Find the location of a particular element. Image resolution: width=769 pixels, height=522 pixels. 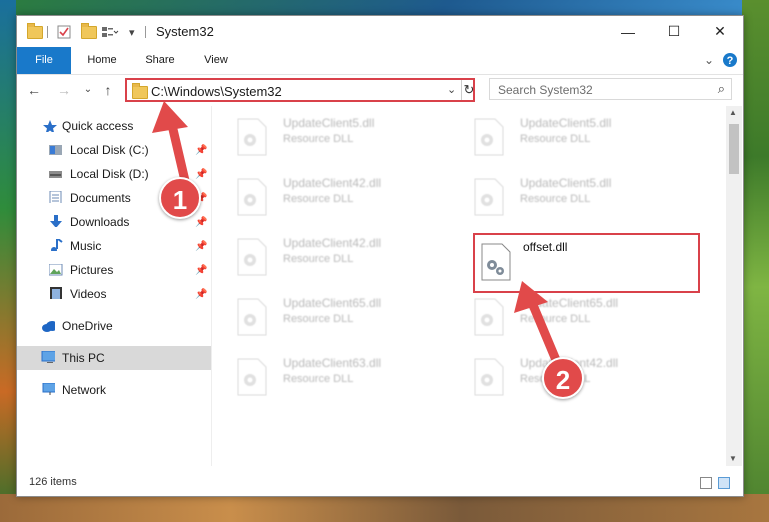

step-2-callout: 2 is located at coordinates (563, 378).